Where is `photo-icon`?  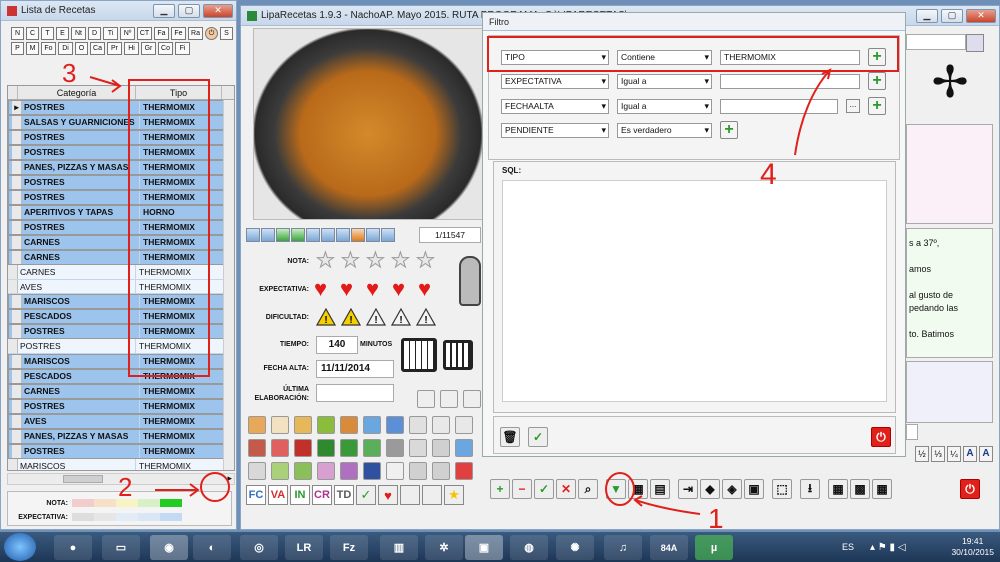 photo-icon is located at coordinates (343, 235).